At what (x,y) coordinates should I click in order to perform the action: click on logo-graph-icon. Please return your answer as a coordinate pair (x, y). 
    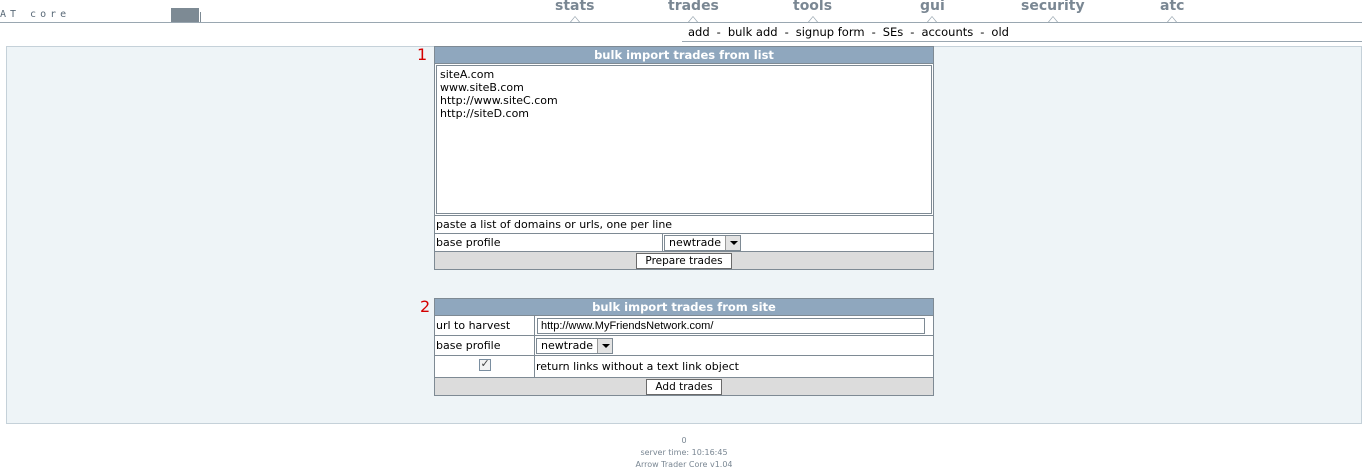
    Looking at the image, I should click on (186, 13).